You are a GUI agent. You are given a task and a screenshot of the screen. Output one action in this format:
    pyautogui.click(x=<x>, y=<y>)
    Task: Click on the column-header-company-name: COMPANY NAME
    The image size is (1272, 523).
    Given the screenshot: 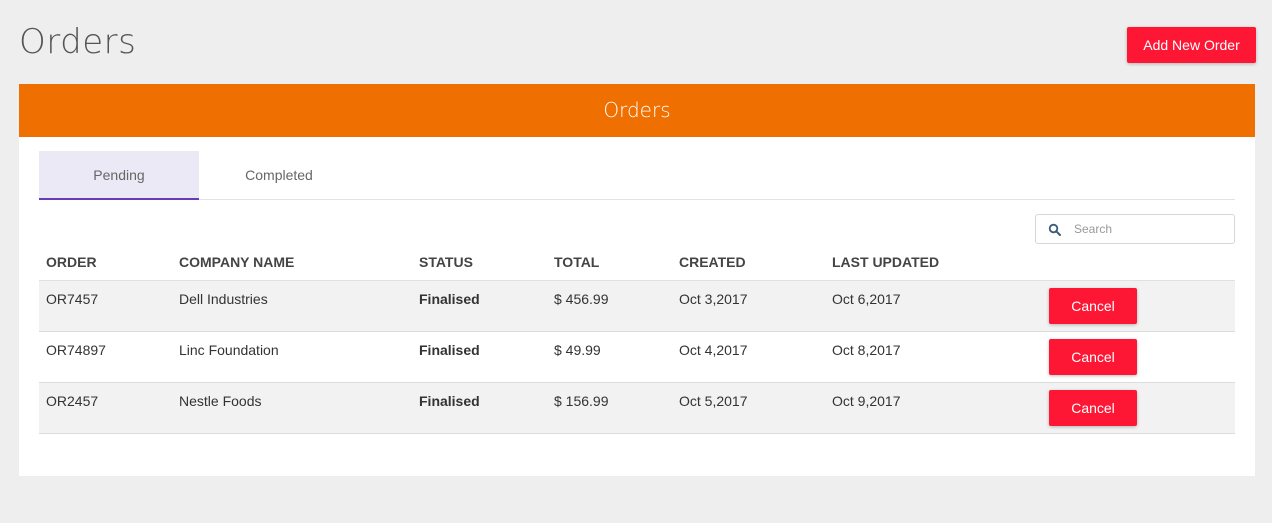 What is the action you would take?
    pyautogui.click(x=292, y=262)
    